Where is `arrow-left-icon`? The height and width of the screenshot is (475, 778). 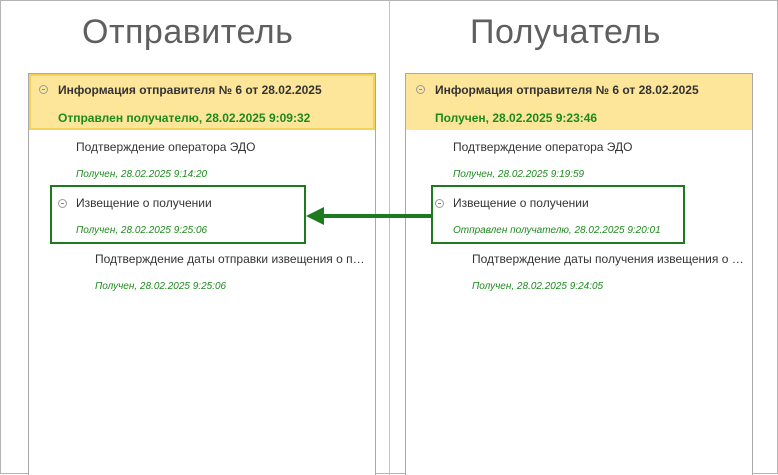
arrow-left-icon is located at coordinates (369, 216).